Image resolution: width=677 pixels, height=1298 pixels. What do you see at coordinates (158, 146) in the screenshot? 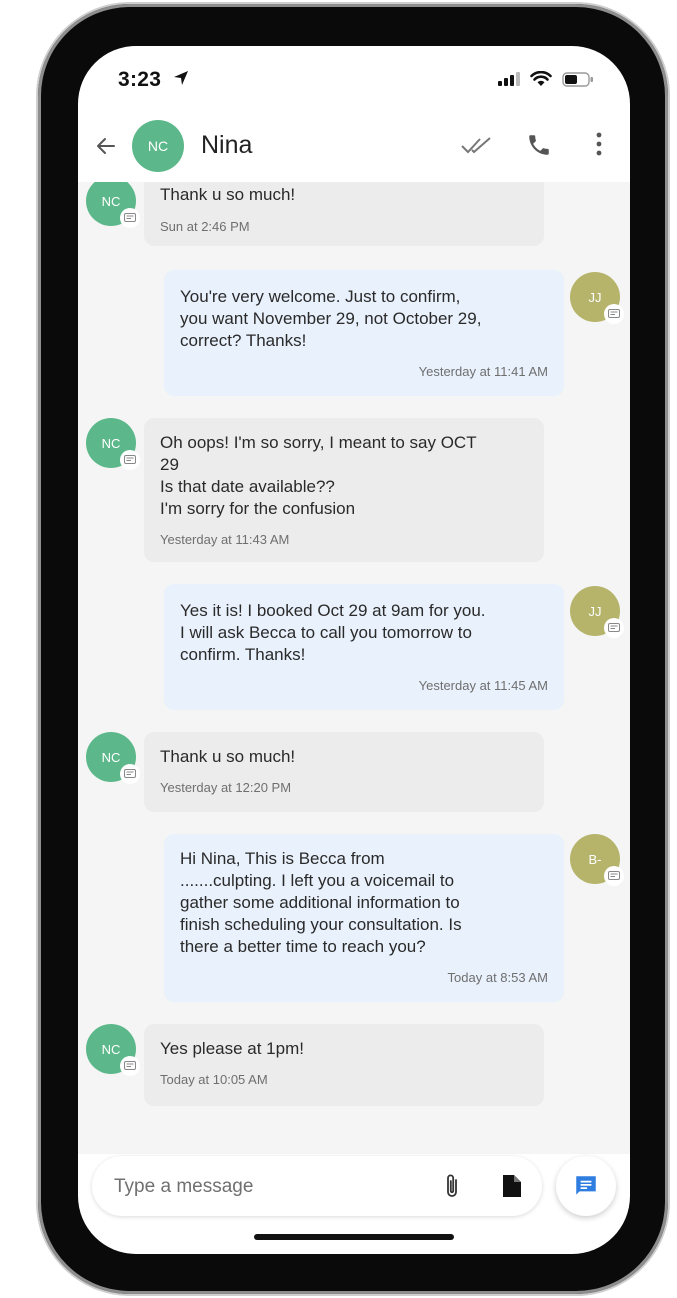
I see `contact-avatar: NC` at bounding box center [158, 146].